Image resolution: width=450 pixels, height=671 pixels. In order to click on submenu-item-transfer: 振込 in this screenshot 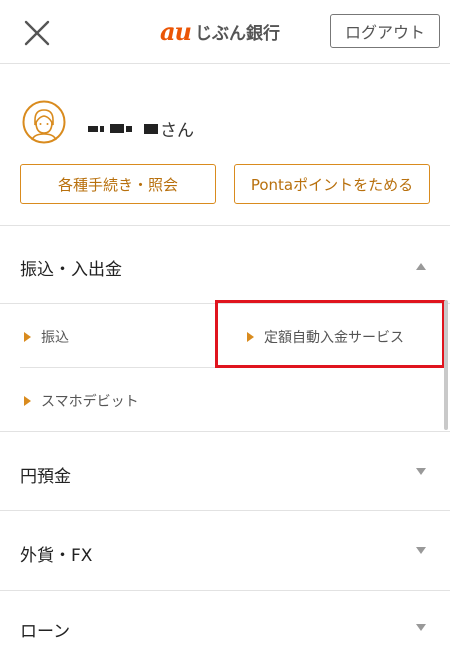, I will do `click(46, 337)`.